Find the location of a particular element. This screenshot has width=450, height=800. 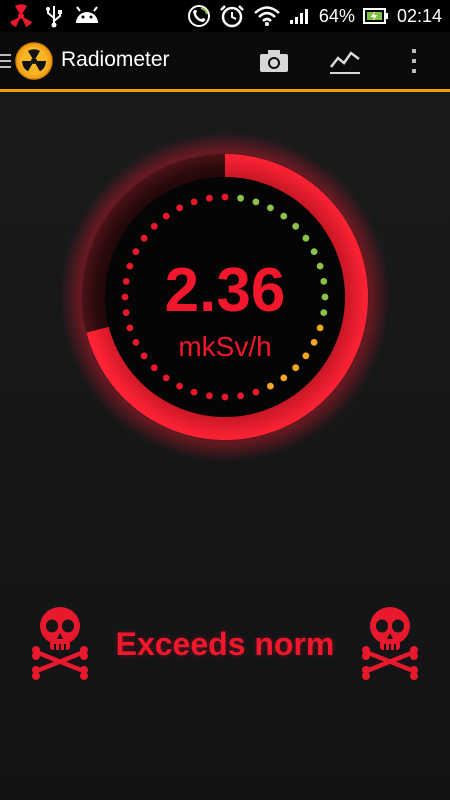

skull-crossbones-icon is located at coordinates (390, 643).